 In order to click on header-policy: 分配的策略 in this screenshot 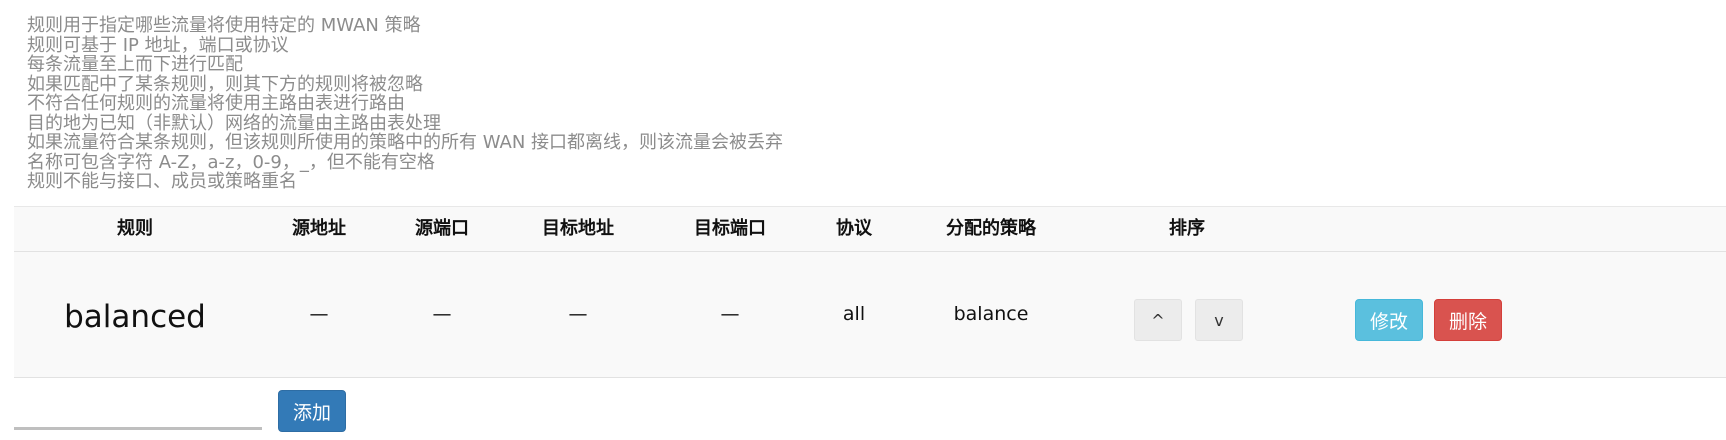, I will do `click(991, 228)`.